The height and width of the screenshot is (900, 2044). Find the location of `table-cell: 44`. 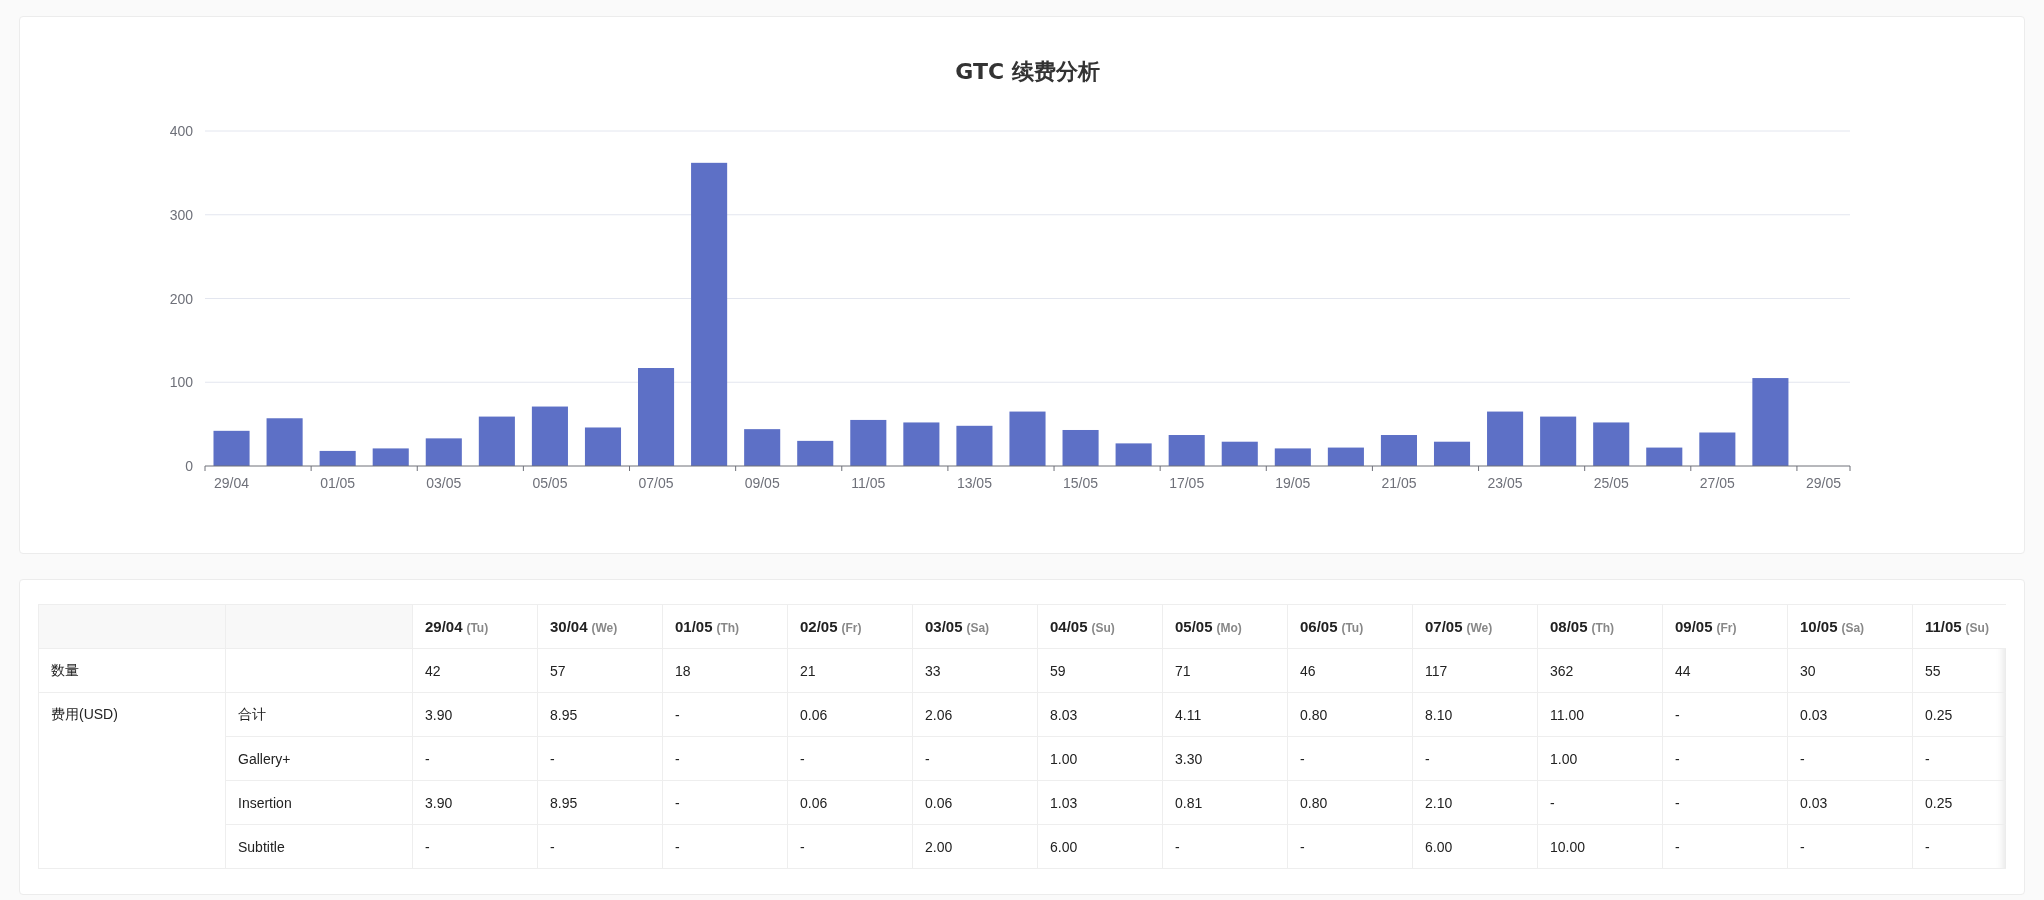

table-cell: 44 is located at coordinates (1683, 670).